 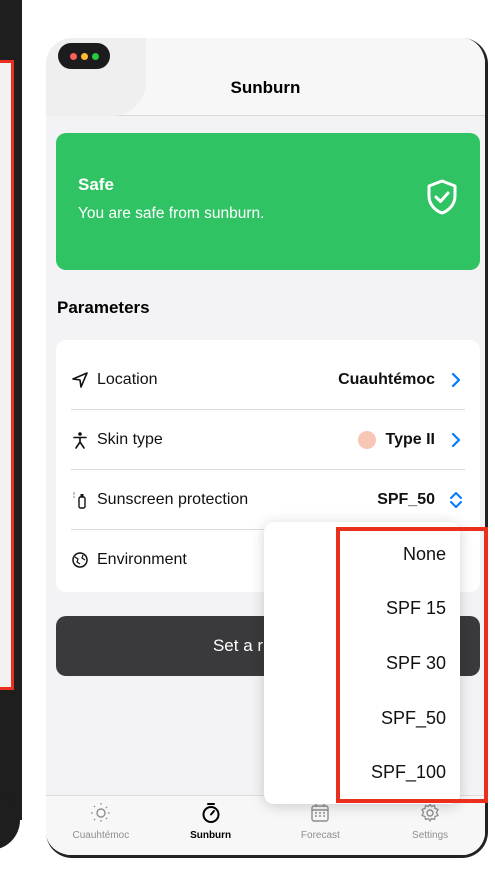 What do you see at coordinates (320, 835) in the screenshot?
I see `tab-label: Forecast` at bounding box center [320, 835].